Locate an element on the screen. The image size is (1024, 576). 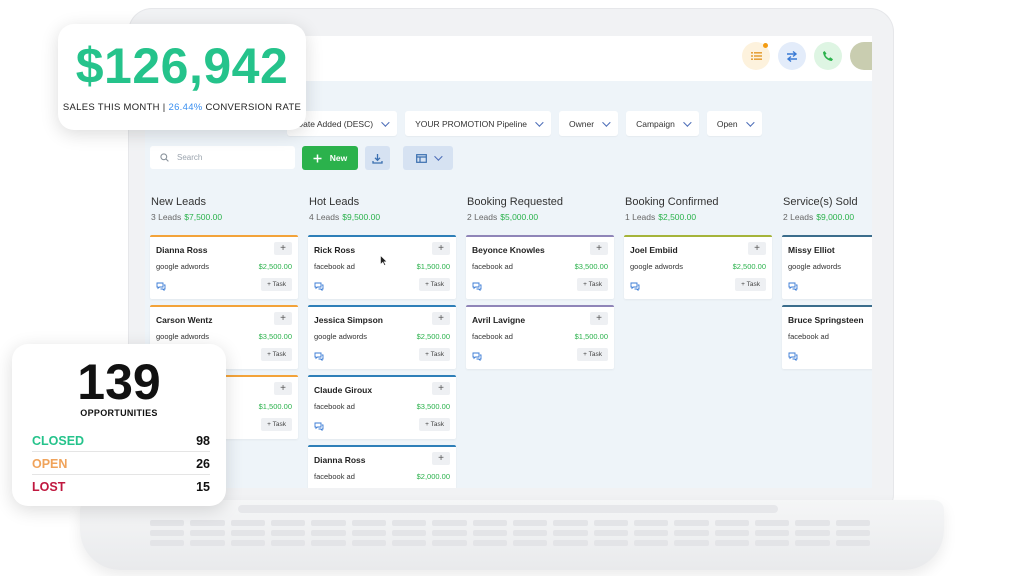
search-input: Search is located at coordinates (222, 157).